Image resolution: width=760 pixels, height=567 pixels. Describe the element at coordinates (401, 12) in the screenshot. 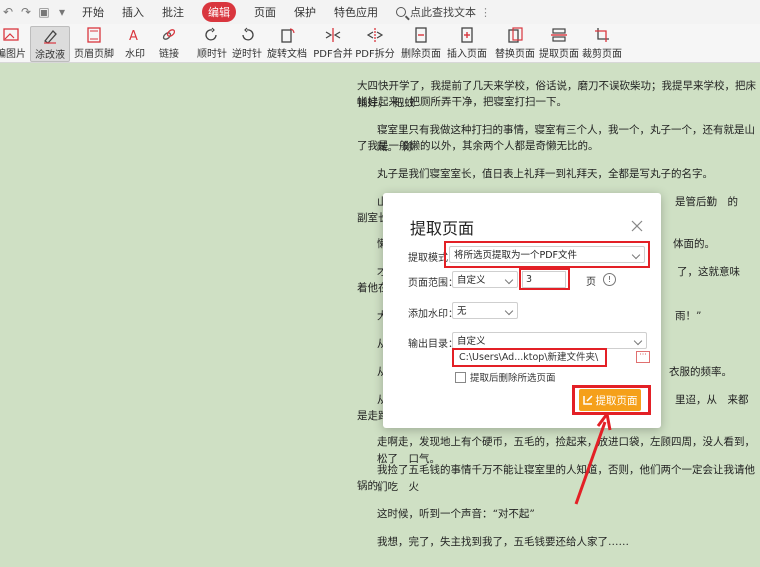

I see `search-icon` at that location.